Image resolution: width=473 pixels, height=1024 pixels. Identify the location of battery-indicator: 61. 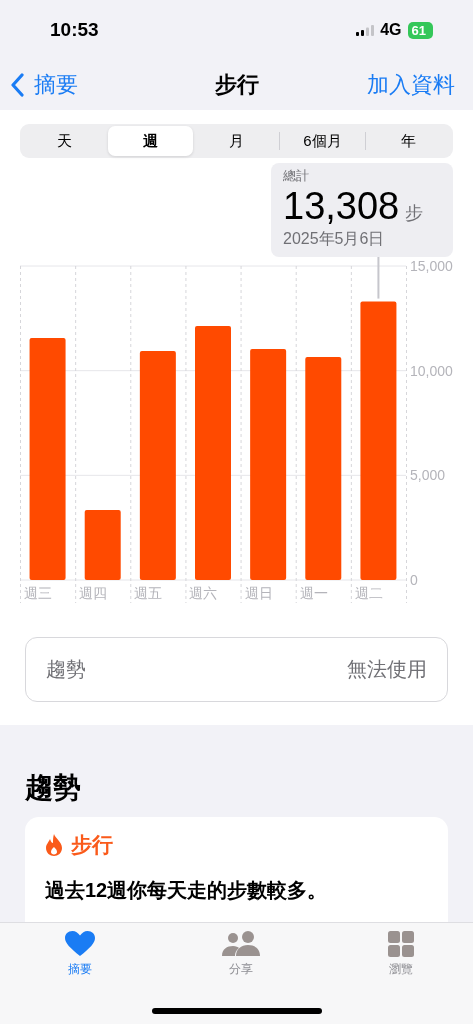
(420, 30).